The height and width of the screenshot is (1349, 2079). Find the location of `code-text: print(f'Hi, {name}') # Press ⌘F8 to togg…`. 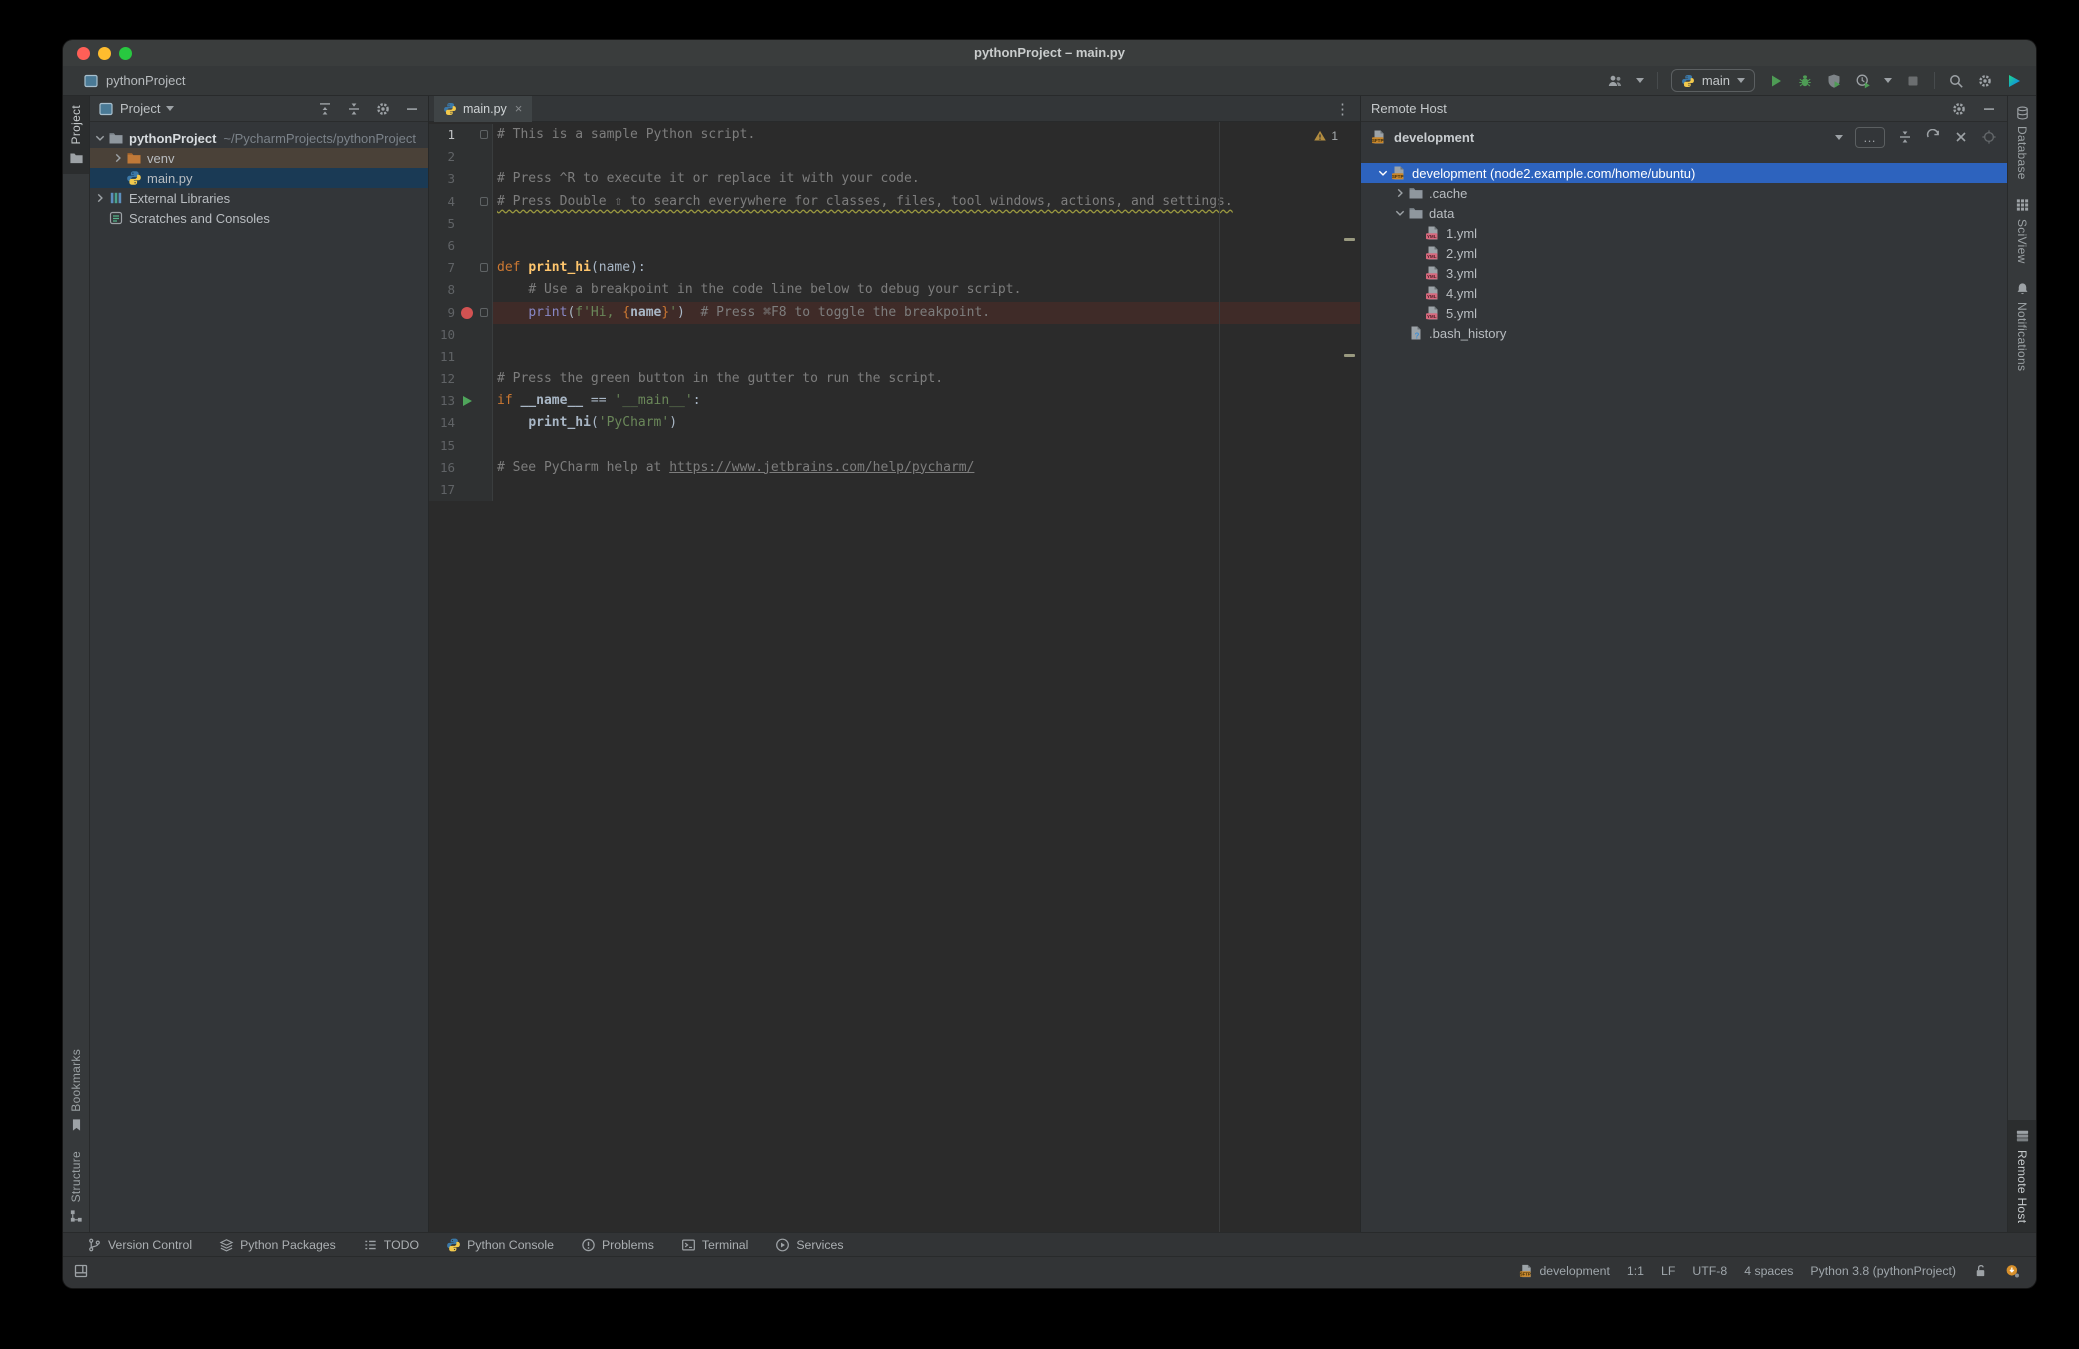

code-text: print(f'Hi, {name}') # Press ⌘F8 to togg… is located at coordinates (926, 312).